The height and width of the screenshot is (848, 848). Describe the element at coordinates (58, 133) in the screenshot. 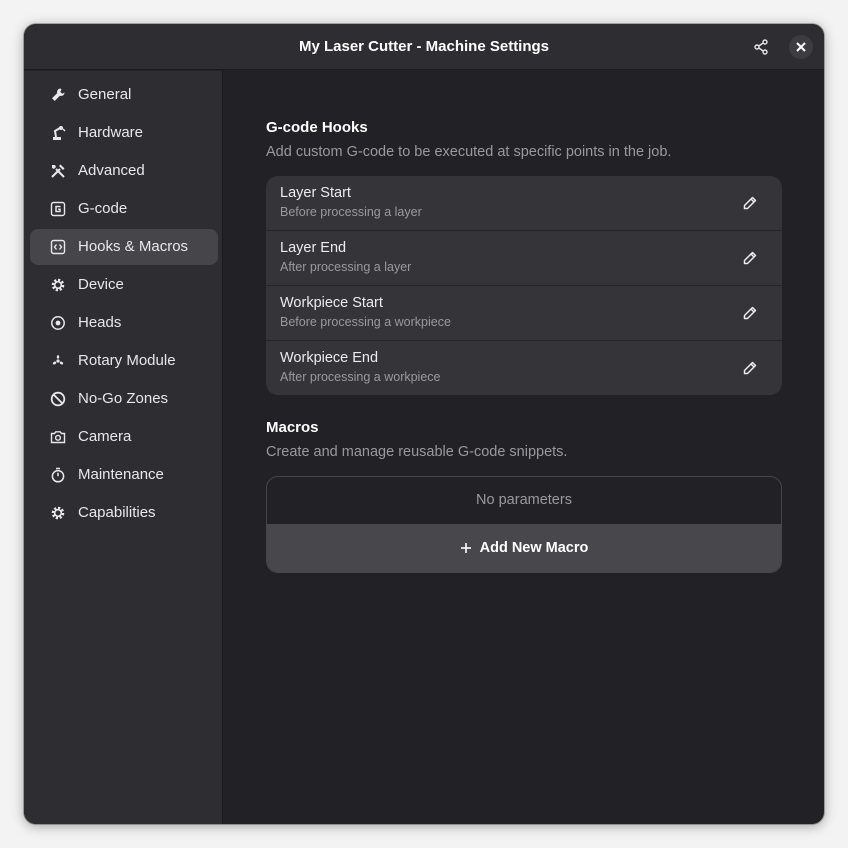

I see `robot-arm-icon` at that location.